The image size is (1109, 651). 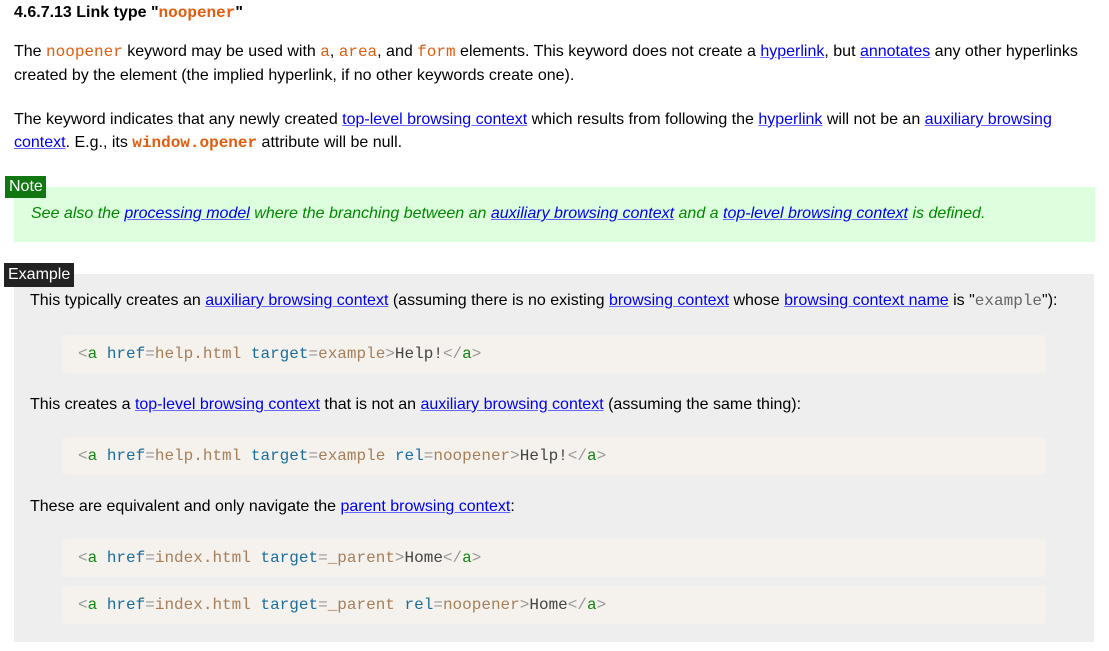 I want to click on keyword-noopener: noopener, so click(x=84, y=52).